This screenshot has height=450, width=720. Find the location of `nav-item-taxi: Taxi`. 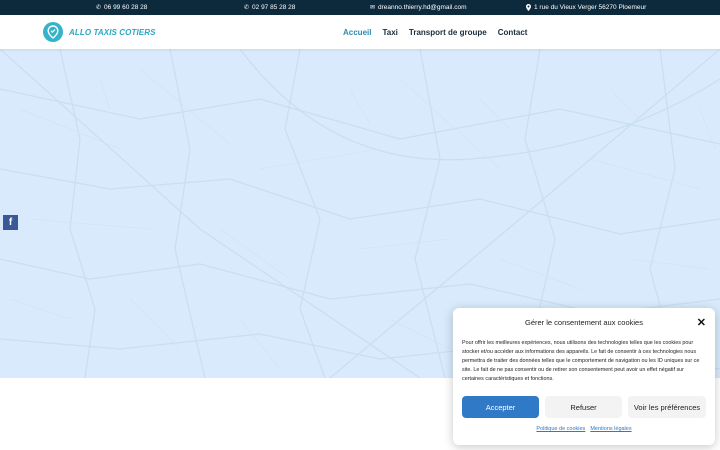

nav-item-taxi: Taxi is located at coordinates (389, 32).